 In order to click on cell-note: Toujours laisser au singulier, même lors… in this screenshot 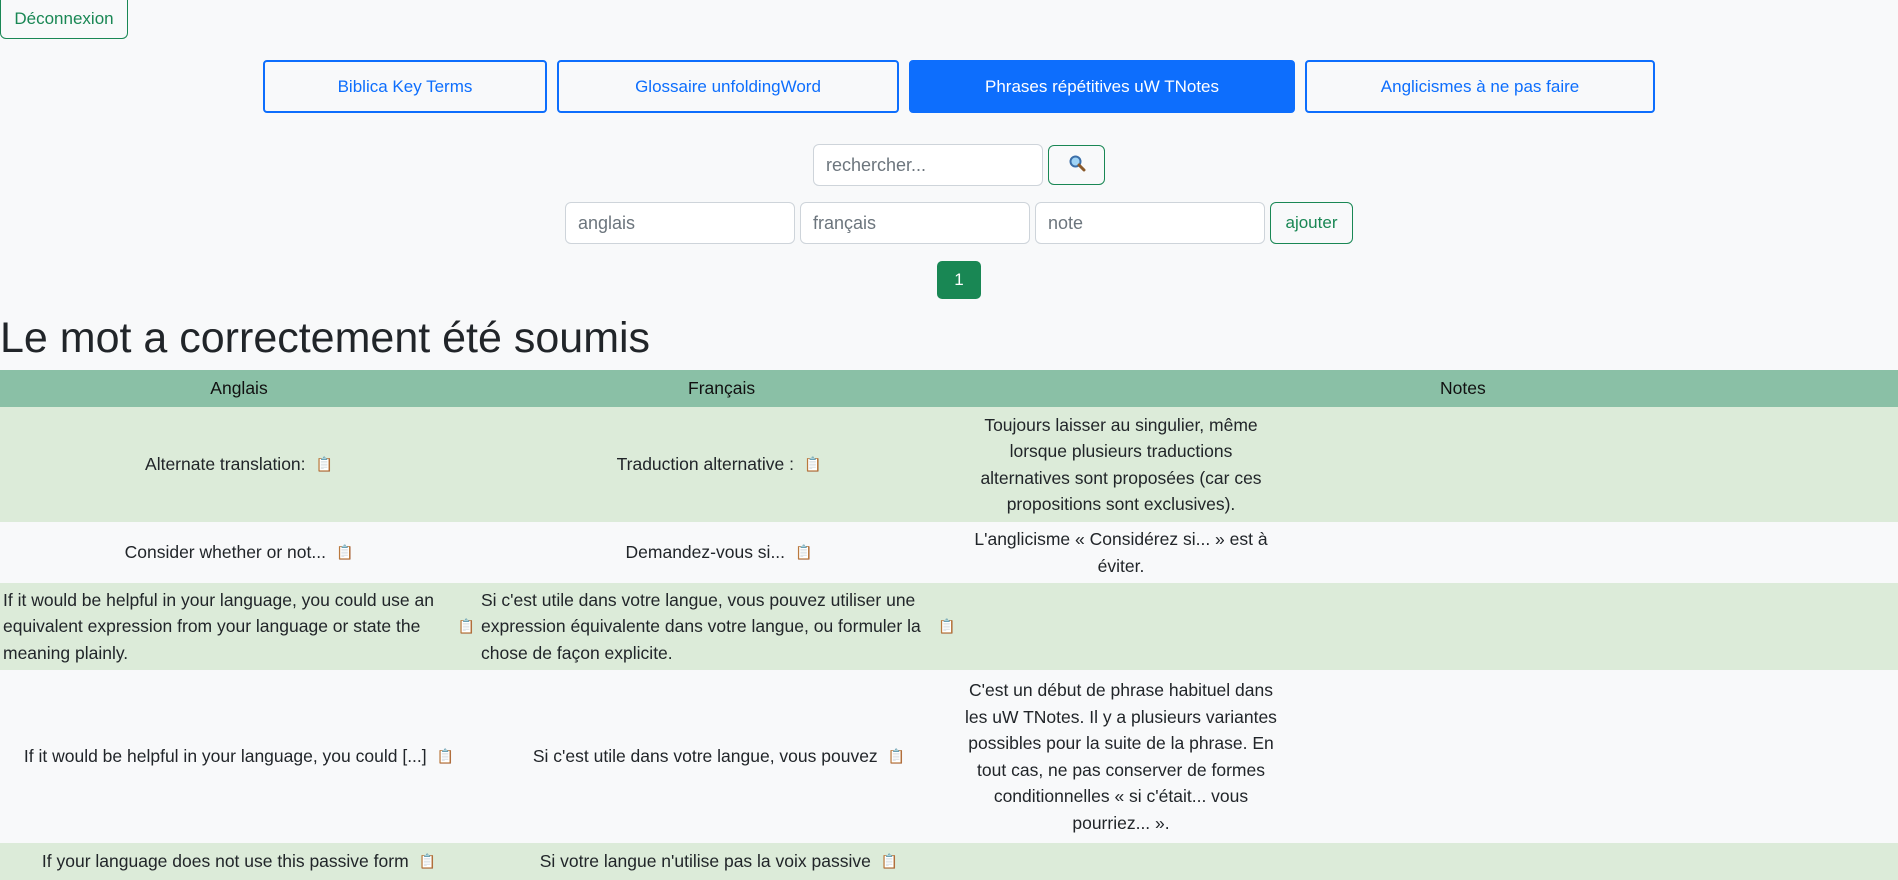, I will do `click(1121, 464)`.